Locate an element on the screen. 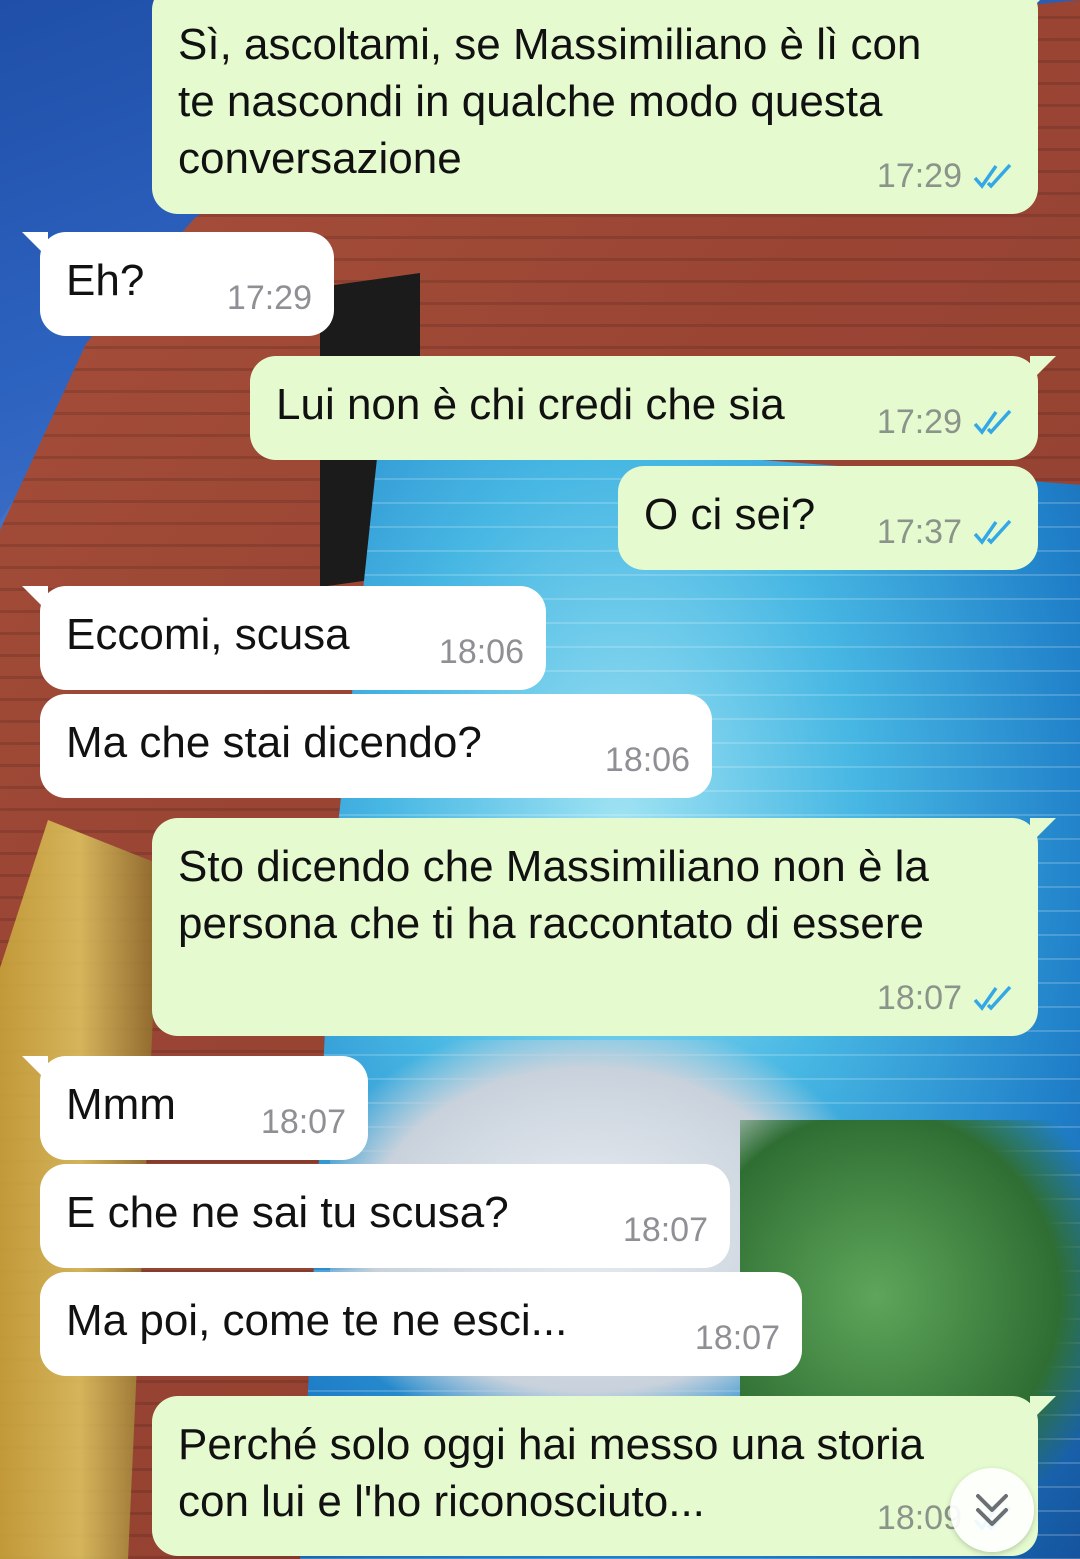  message-bubble-outgoing: O ci sei? 17:37 is located at coordinates (828, 518).